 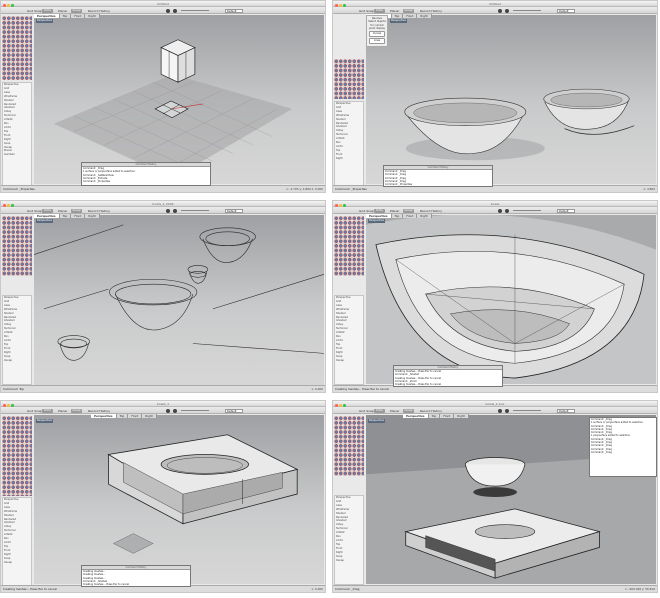 What do you see at coordinates (377, 34) in the screenshot?
I see `curves-button: Curves` at bounding box center [377, 34].